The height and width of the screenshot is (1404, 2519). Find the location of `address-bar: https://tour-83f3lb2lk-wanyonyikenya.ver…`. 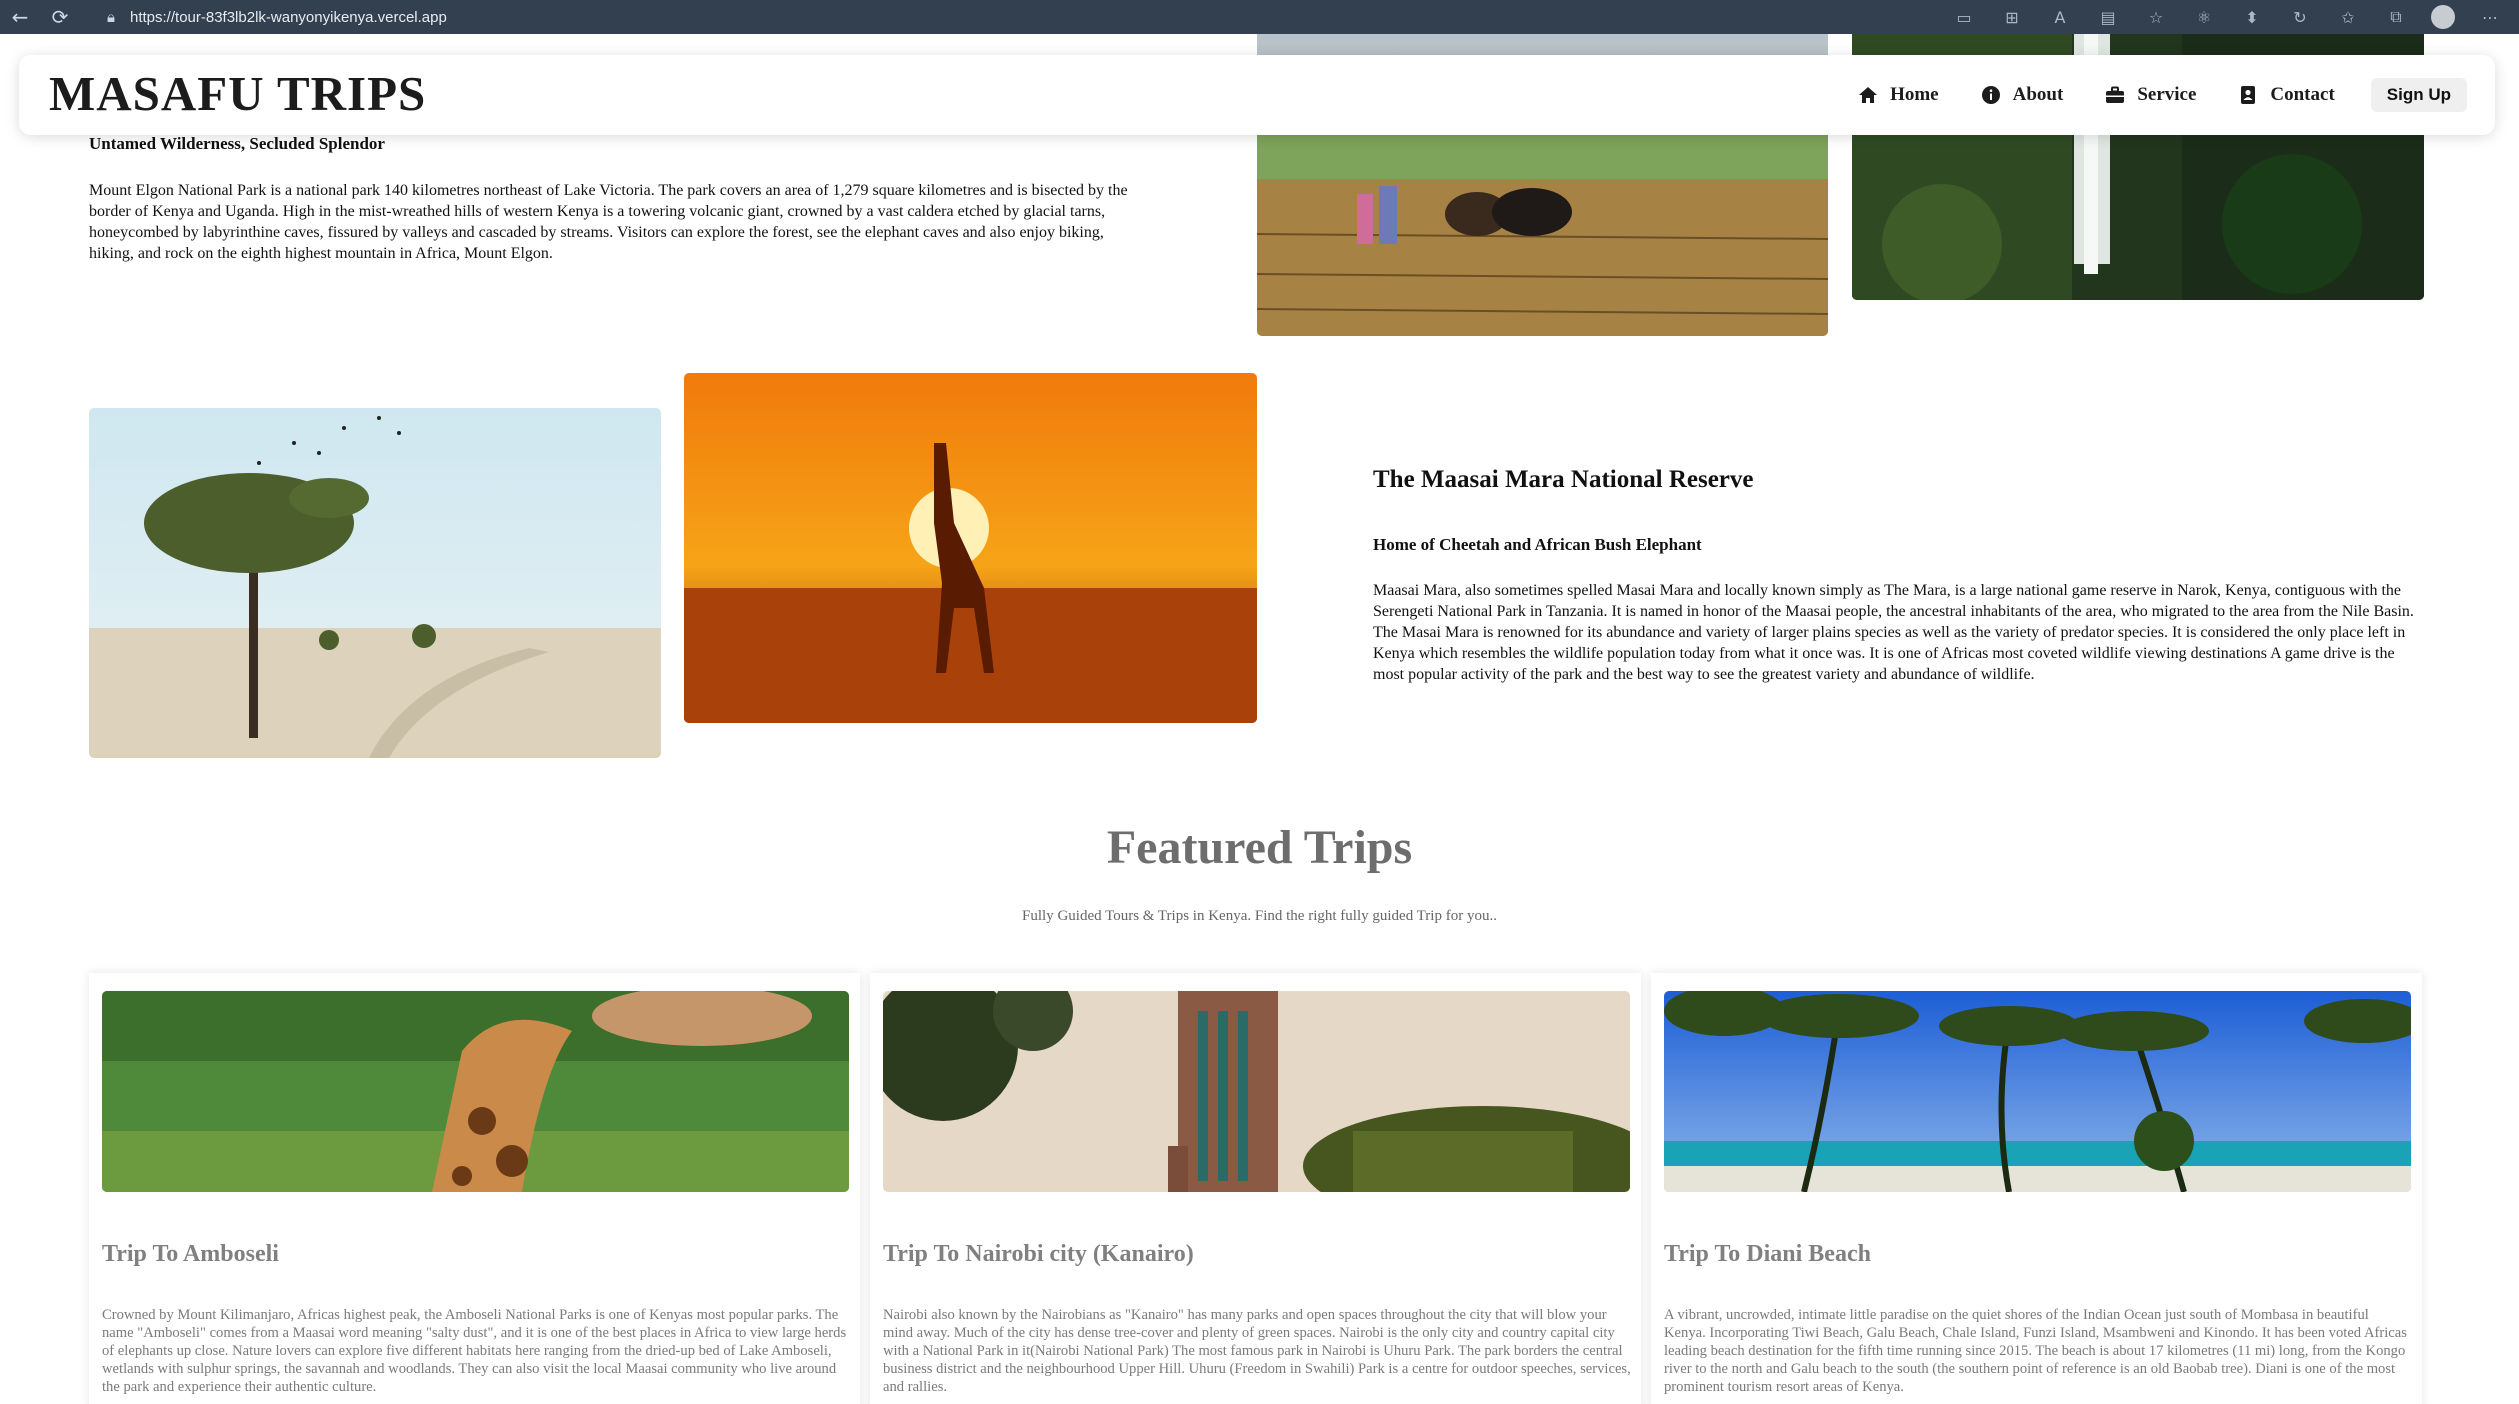

address-bar: https://tour-83f3lb2lk-wanyonyikenya.ver… is located at coordinates (288, 17).